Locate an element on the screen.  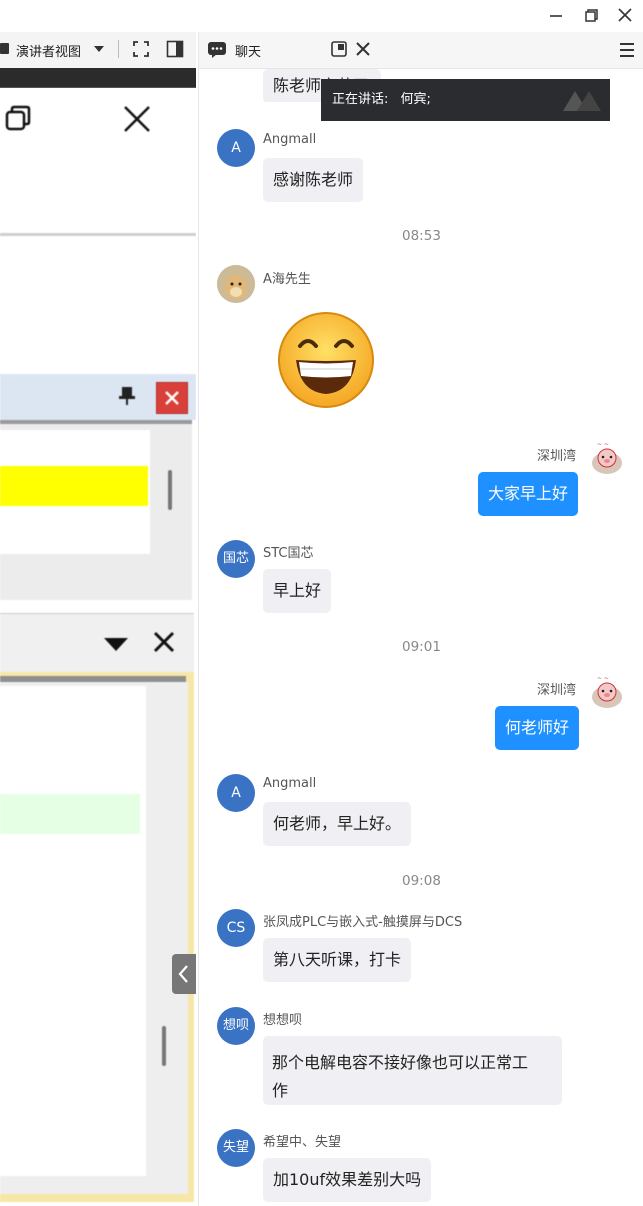
sidebar-toggle-icon is located at coordinates (175, 49).